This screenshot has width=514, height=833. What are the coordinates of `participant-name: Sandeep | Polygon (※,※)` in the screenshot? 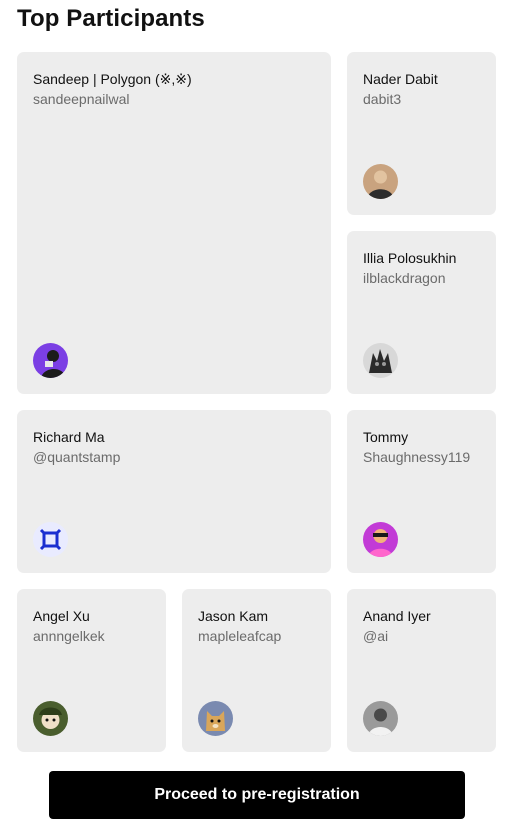 It's located at (112, 79).